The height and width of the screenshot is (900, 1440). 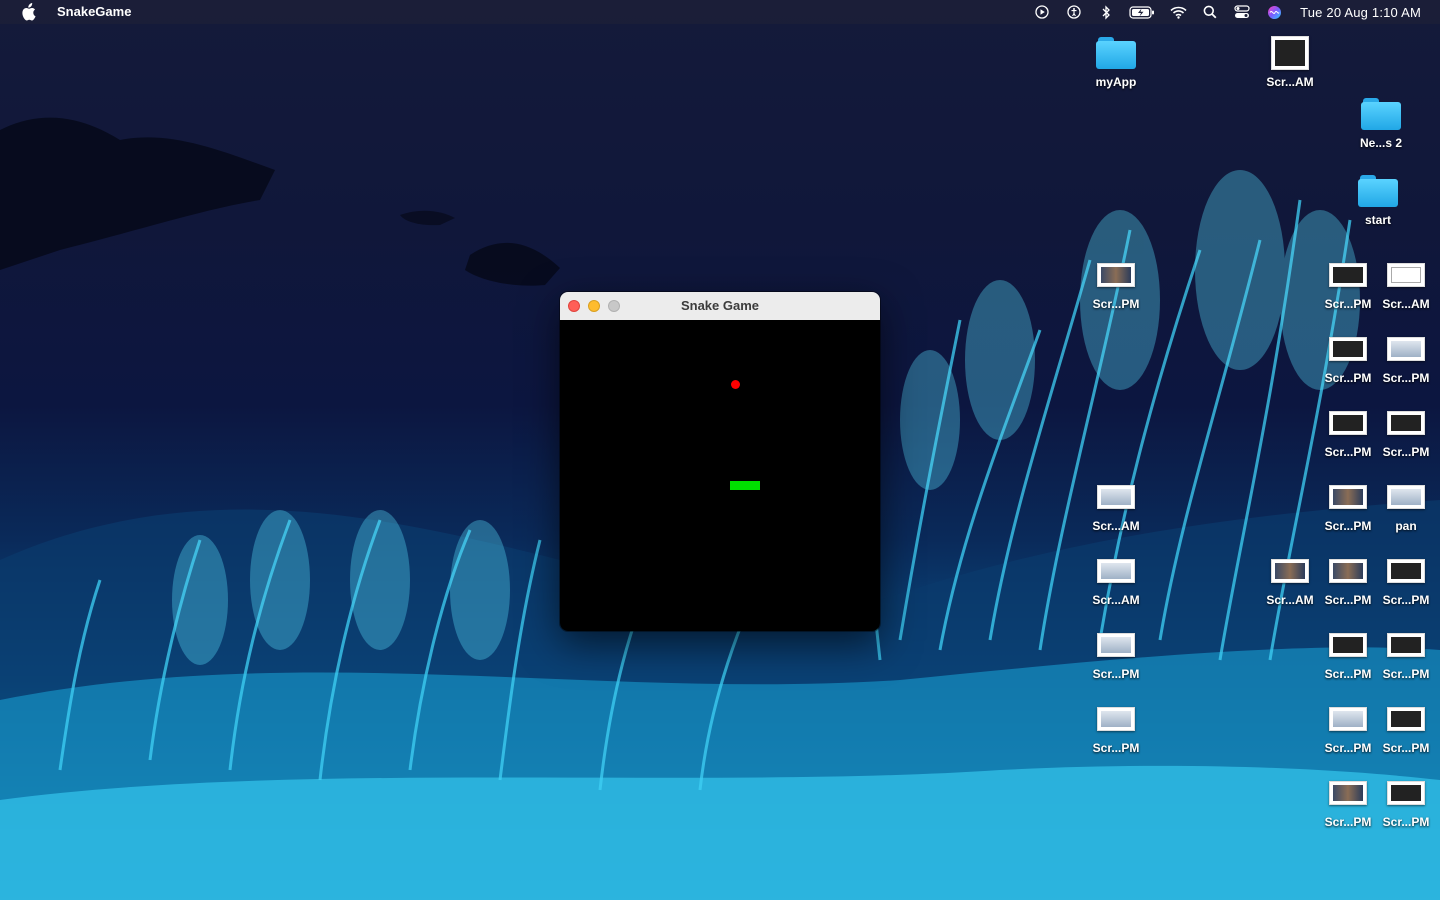 I want to click on desktop-icon-folder: Ne...s 2, so click(x=1381, y=122).